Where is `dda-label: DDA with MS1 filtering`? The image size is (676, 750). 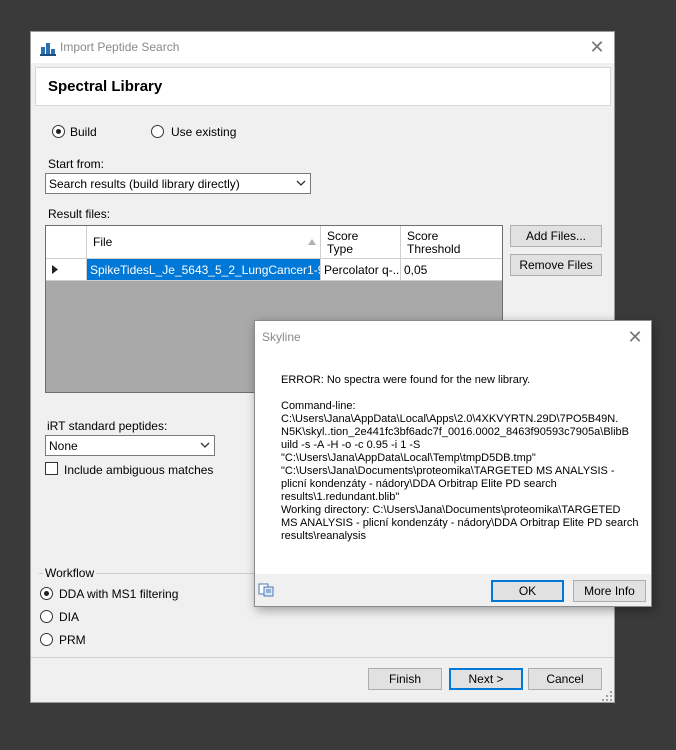 dda-label: DDA with MS1 filtering is located at coordinates (119, 594).